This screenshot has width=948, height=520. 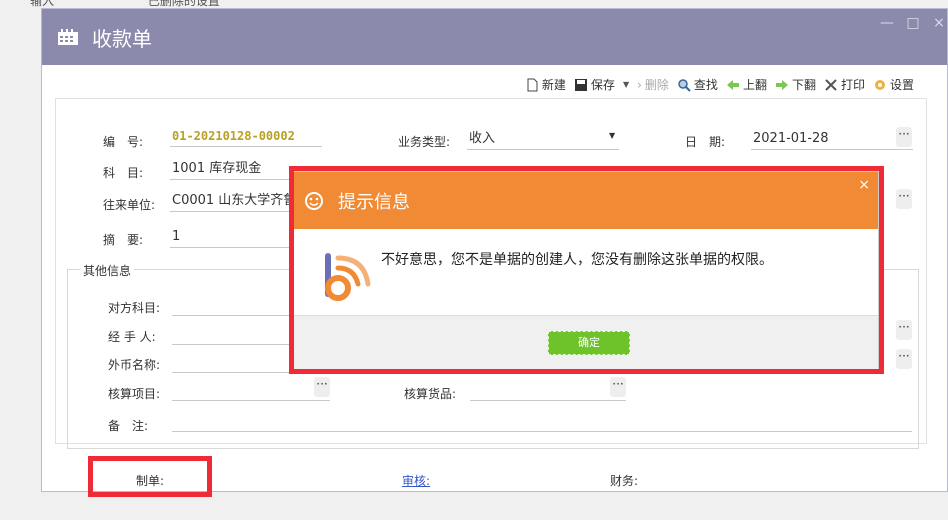 I want to click on arrow-right-icon, so click(x=781, y=84).